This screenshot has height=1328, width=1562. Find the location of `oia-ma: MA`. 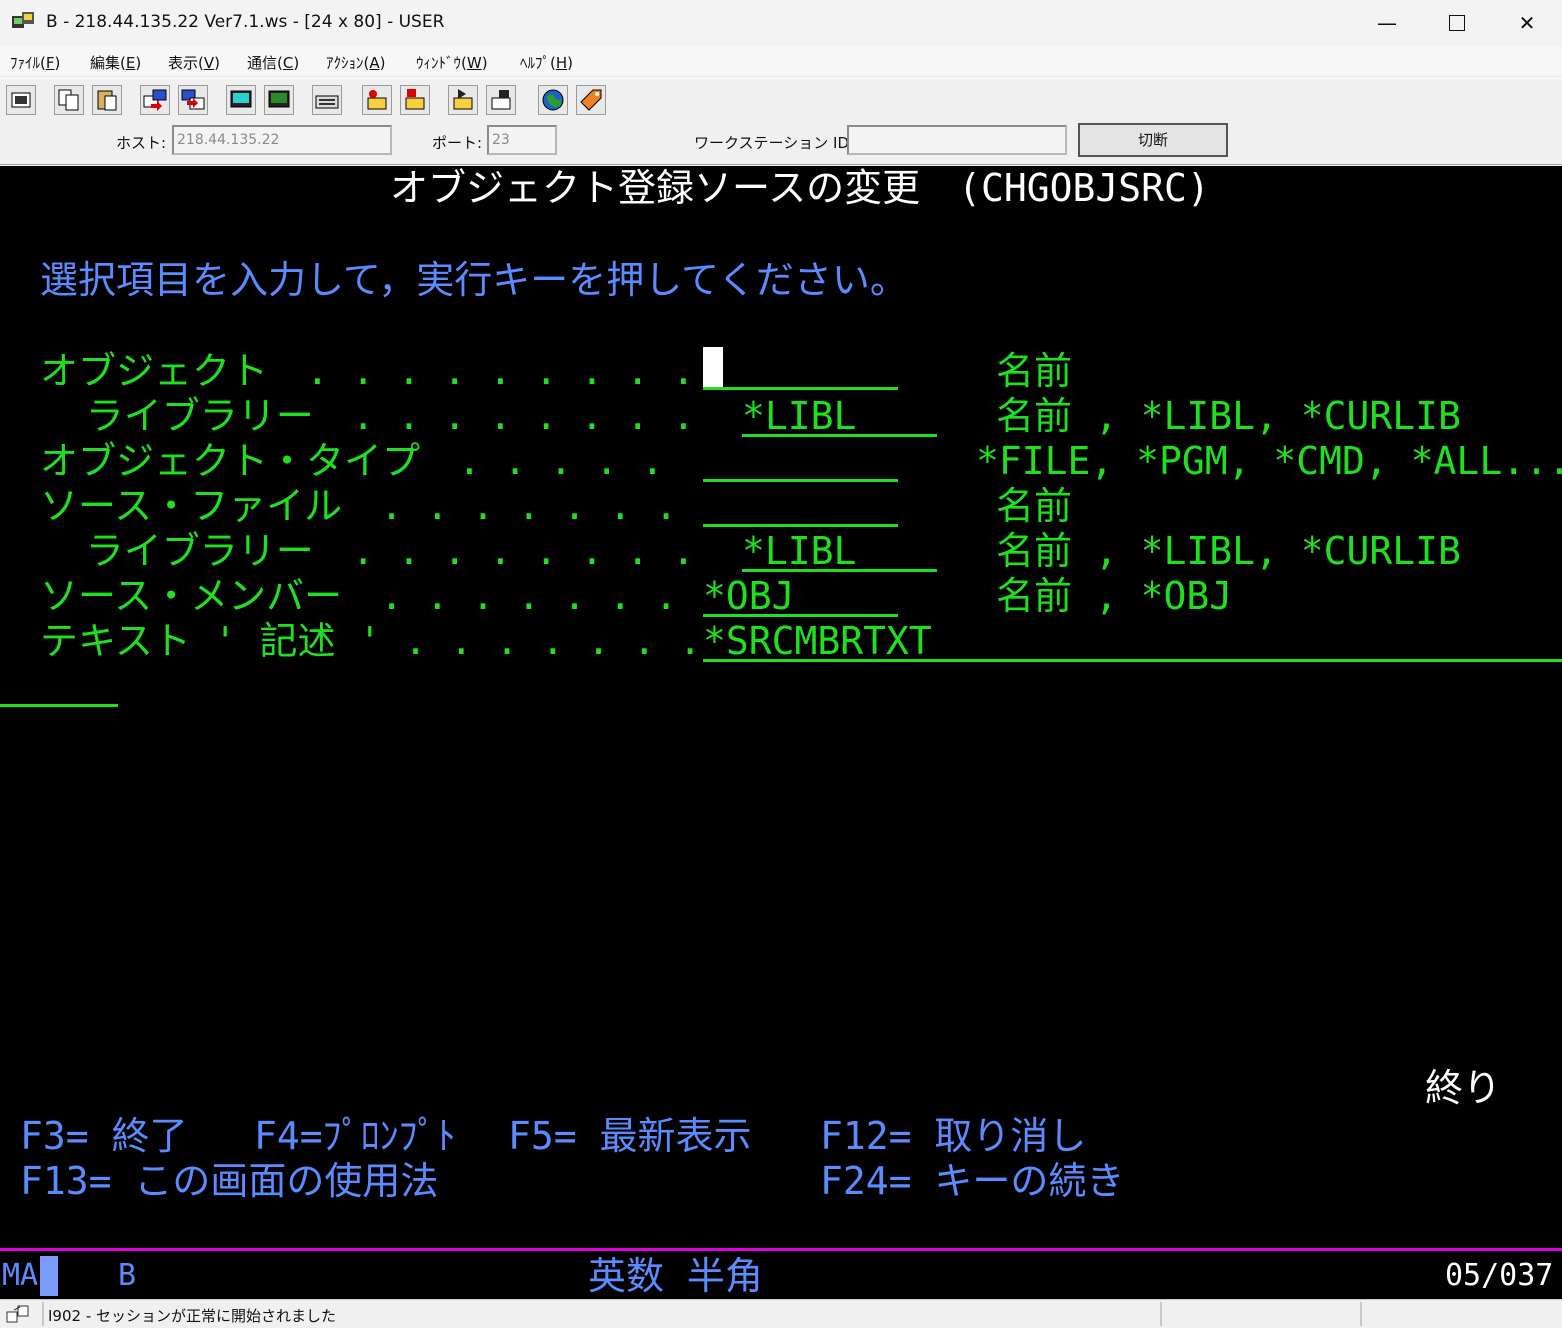

oia-ma: MA is located at coordinates (20, 1275).